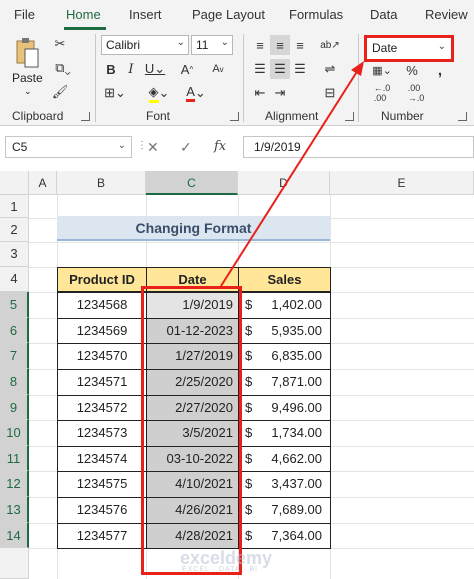 The image size is (474, 579). What do you see at coordinates (284, 459) in the screenshot?
I see `sales-cell: $4,662.00` at bounding box center [284, 459].